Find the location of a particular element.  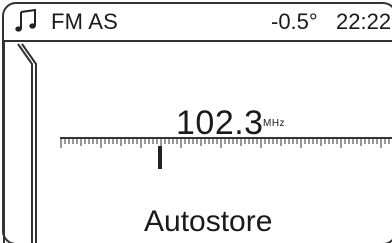

band-label: FM AS is located at coordinates (85, 21).